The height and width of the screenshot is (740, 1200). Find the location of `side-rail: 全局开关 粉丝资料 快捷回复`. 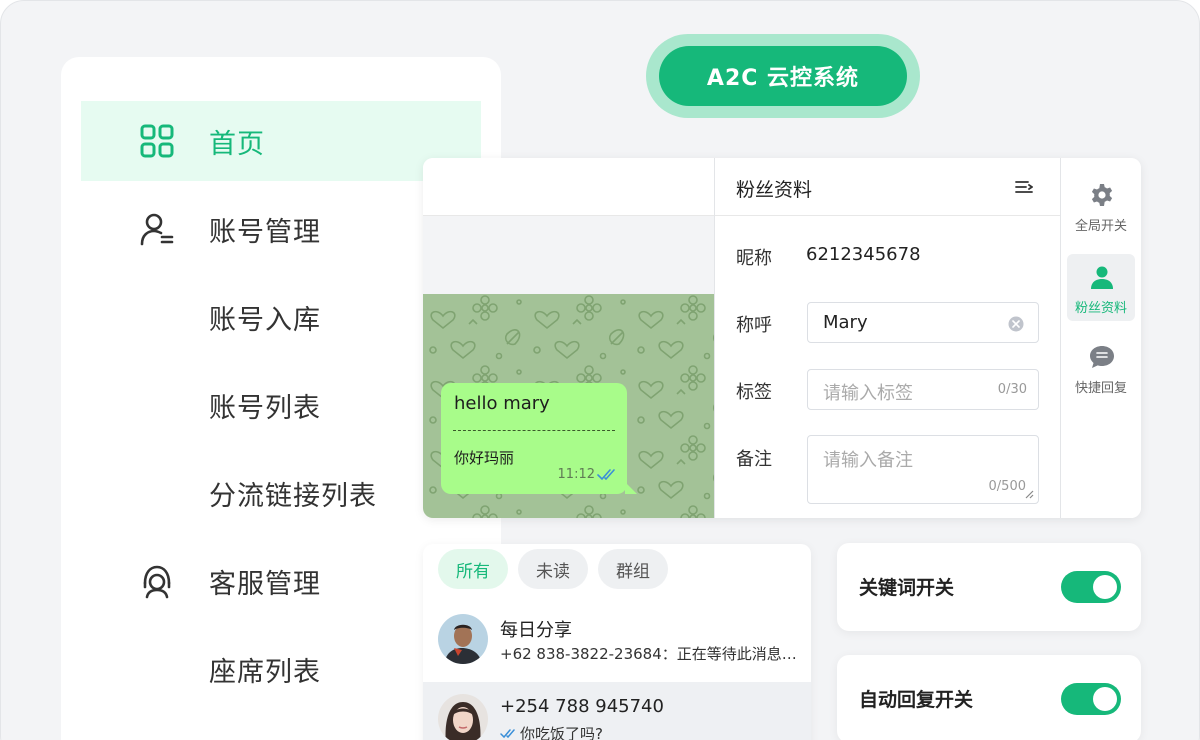

side-rail: 全局开关 粉丝资料 快捷回复 is located at coordinates (1100, 338).